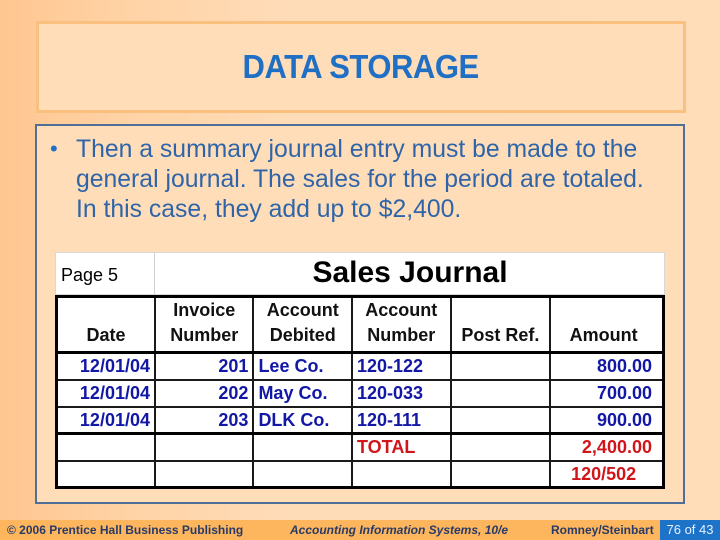 The height and width of the screenshot is (540, 720). What do you see at coordinates (607, 447) in the screenshot?
I see `total-amount: 2,400.00` at bounding box center [607, 447].